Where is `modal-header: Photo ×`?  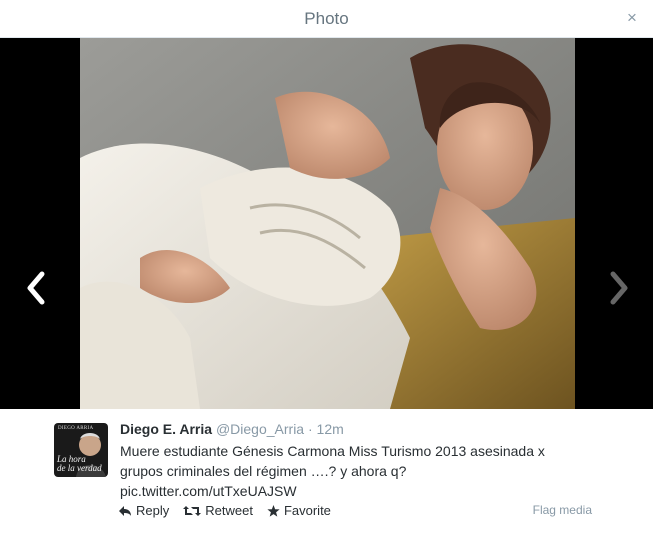 modal-header: Photo × is located at coordinates (326, 19).